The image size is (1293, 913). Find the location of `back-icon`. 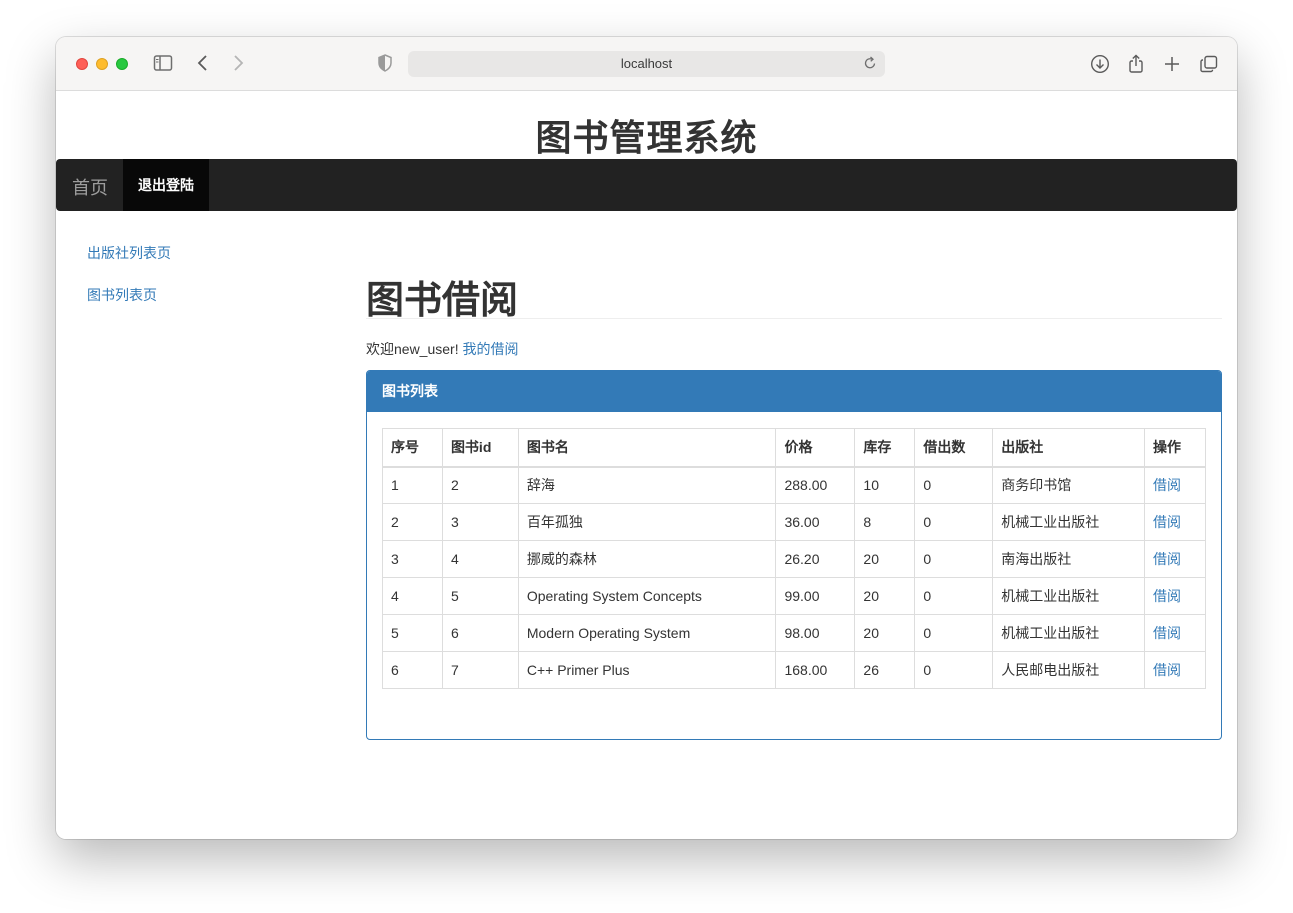

back-icon is located at coordinates (203, 64).